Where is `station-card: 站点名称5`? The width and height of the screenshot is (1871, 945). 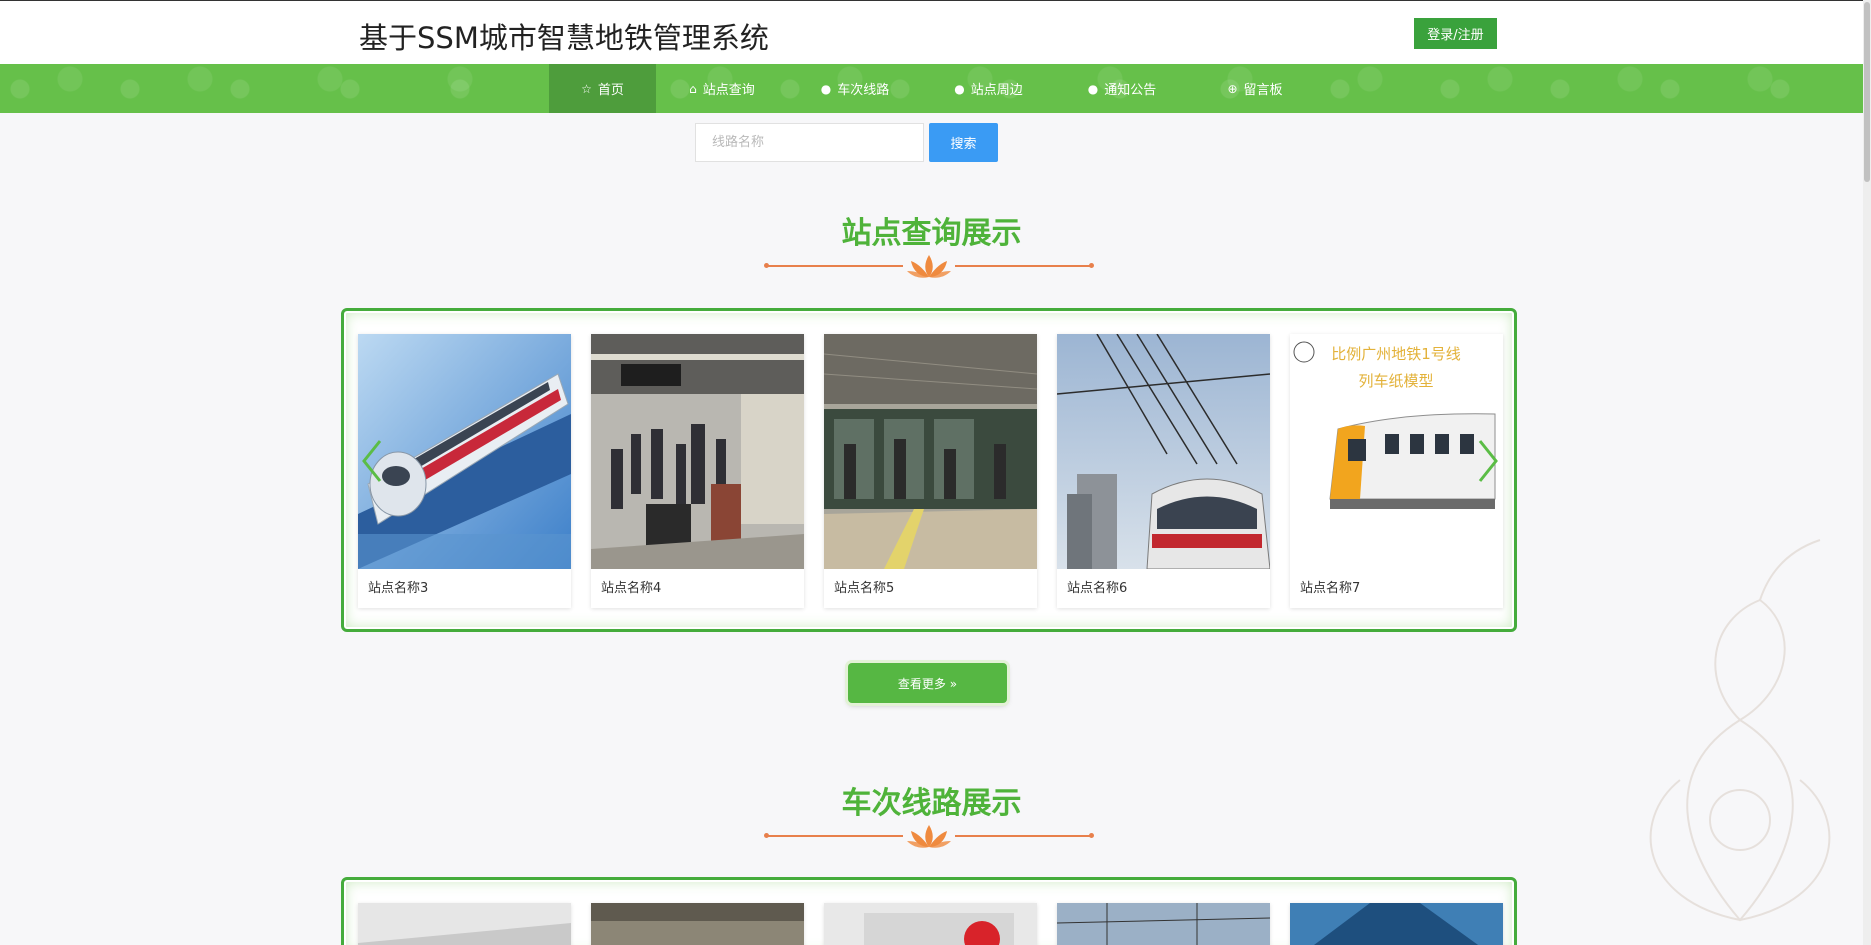 station-card: 站点名称5 is located at coordinates (930, 471).